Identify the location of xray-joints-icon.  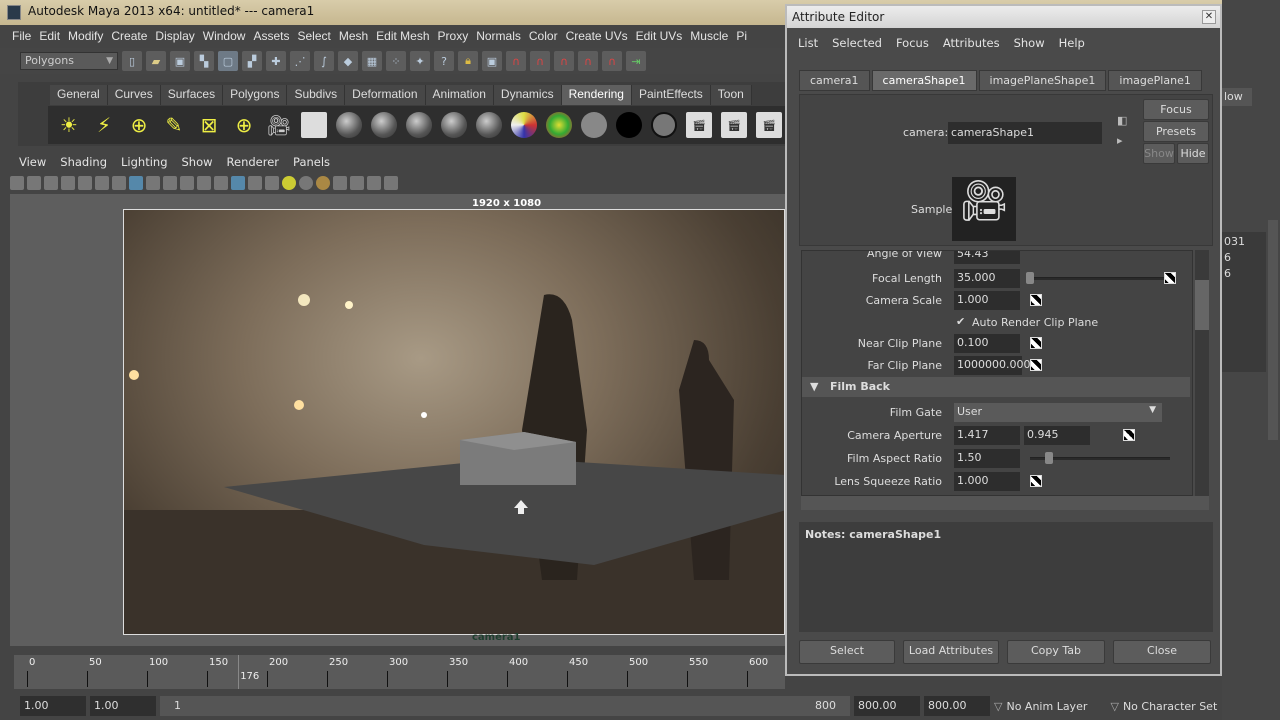
(391, 182).